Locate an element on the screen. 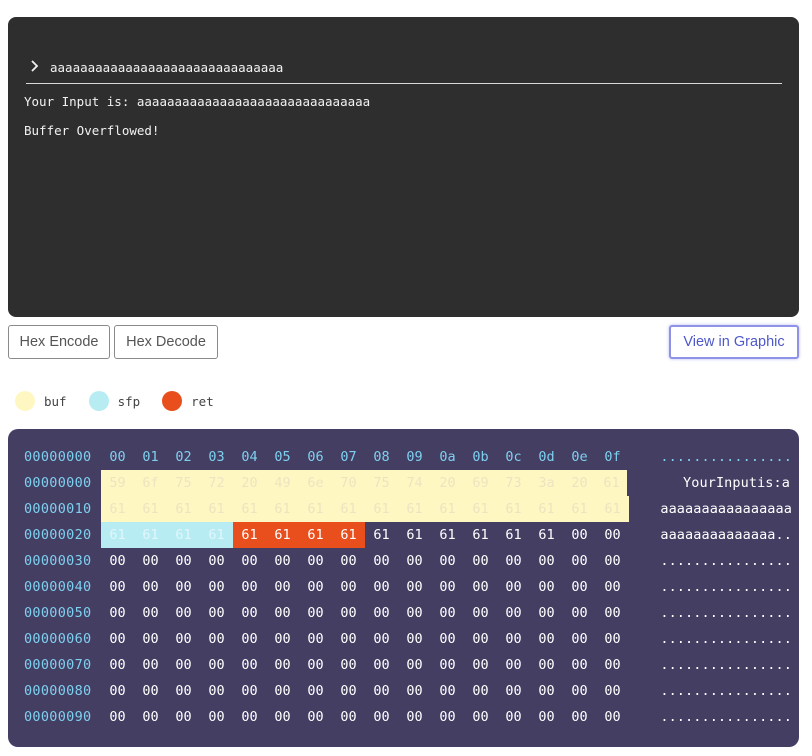 This screenshot has height=756, width=812. column-header: 00 is located at coordinates (117, 457).